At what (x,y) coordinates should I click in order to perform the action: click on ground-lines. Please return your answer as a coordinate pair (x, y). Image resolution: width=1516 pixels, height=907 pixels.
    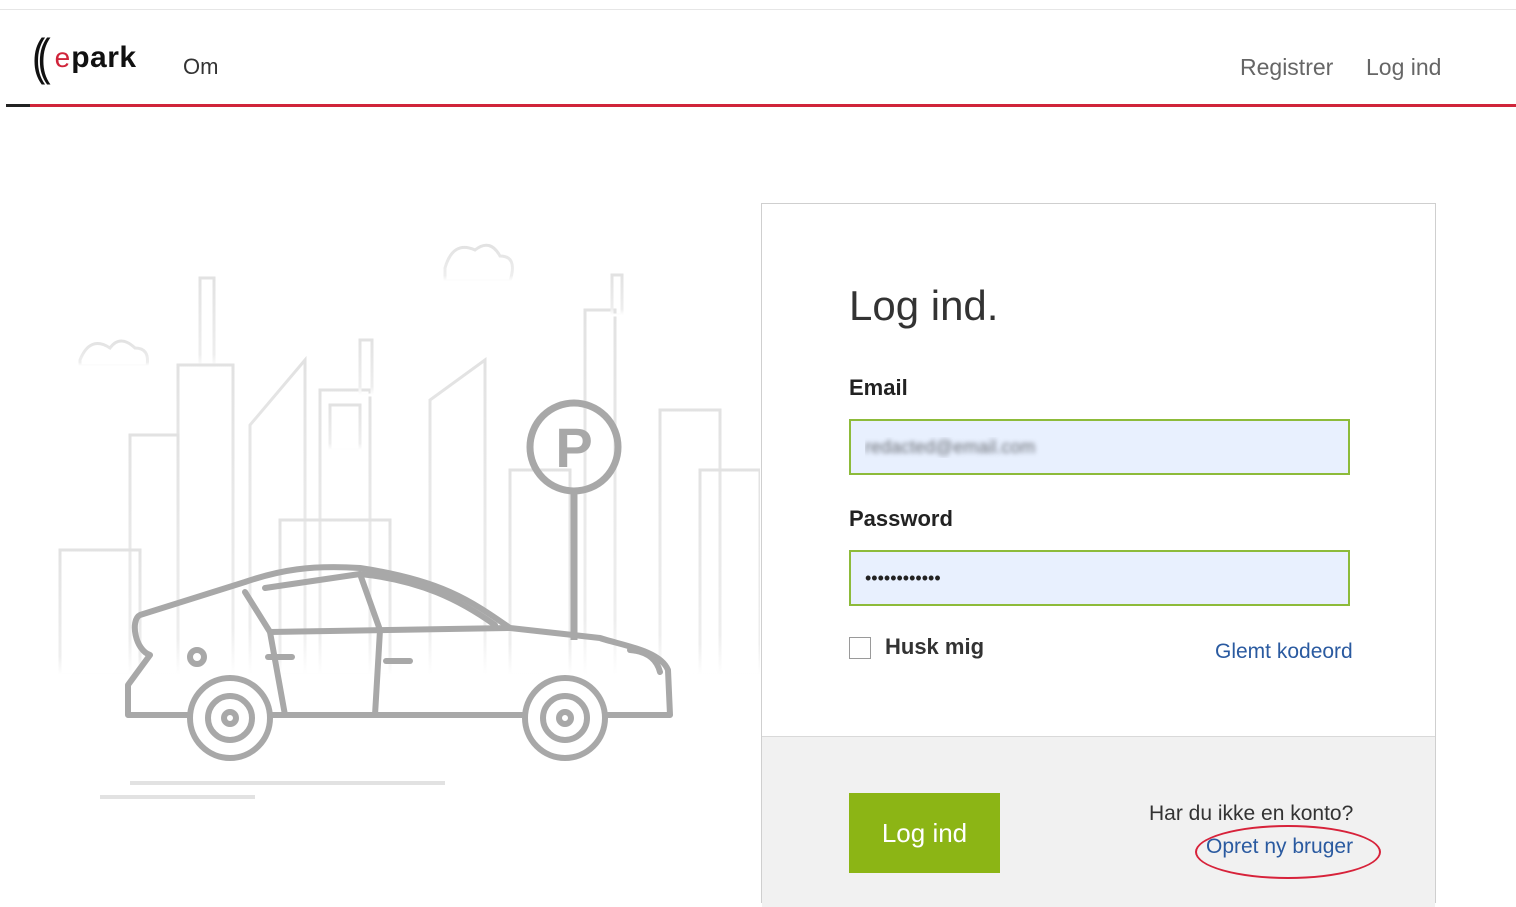
    Looking at the image, I should click on (272, 790).